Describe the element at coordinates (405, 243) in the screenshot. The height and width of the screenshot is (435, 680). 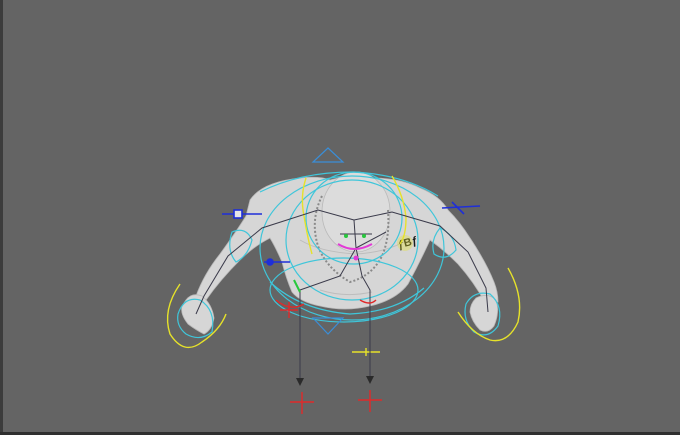
I see `tattoo-highlight` at that location.